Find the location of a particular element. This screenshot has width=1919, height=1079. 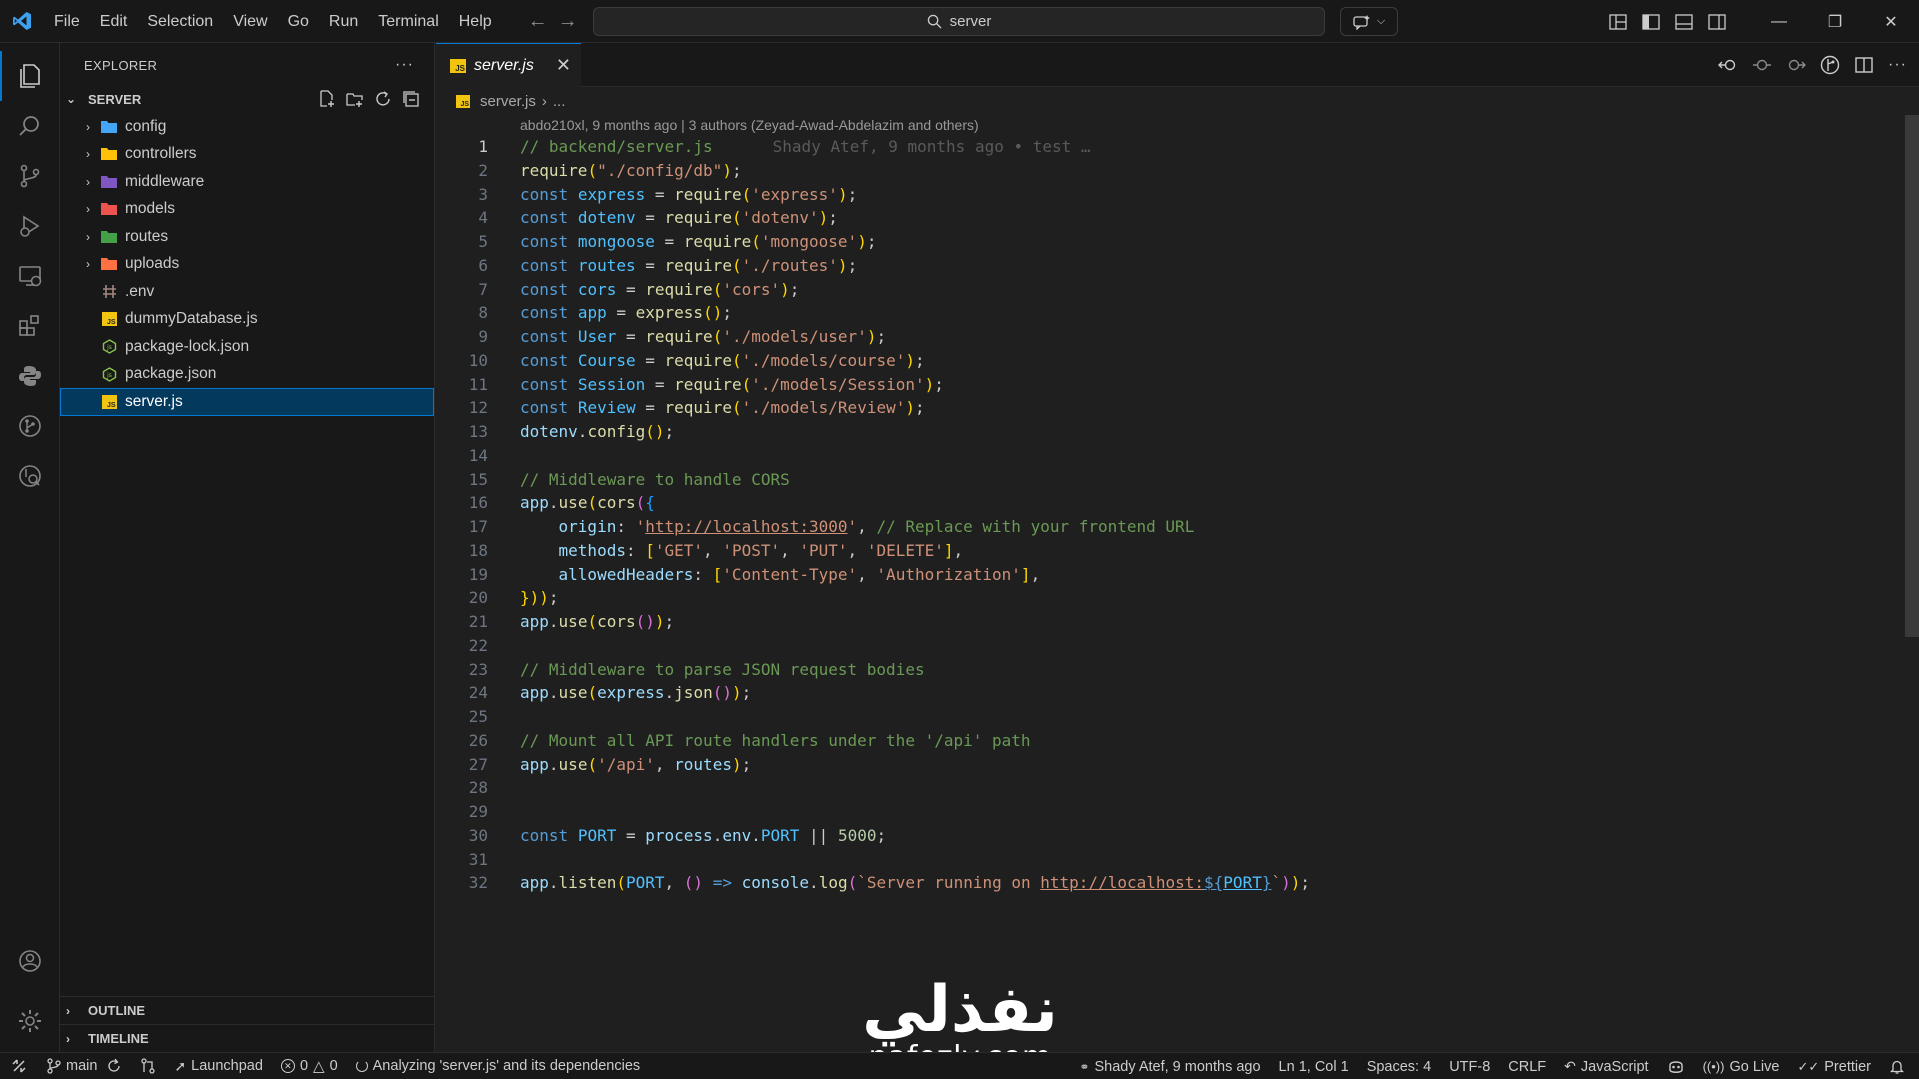

gitlens-icon is located at coordinates (1830, 65).